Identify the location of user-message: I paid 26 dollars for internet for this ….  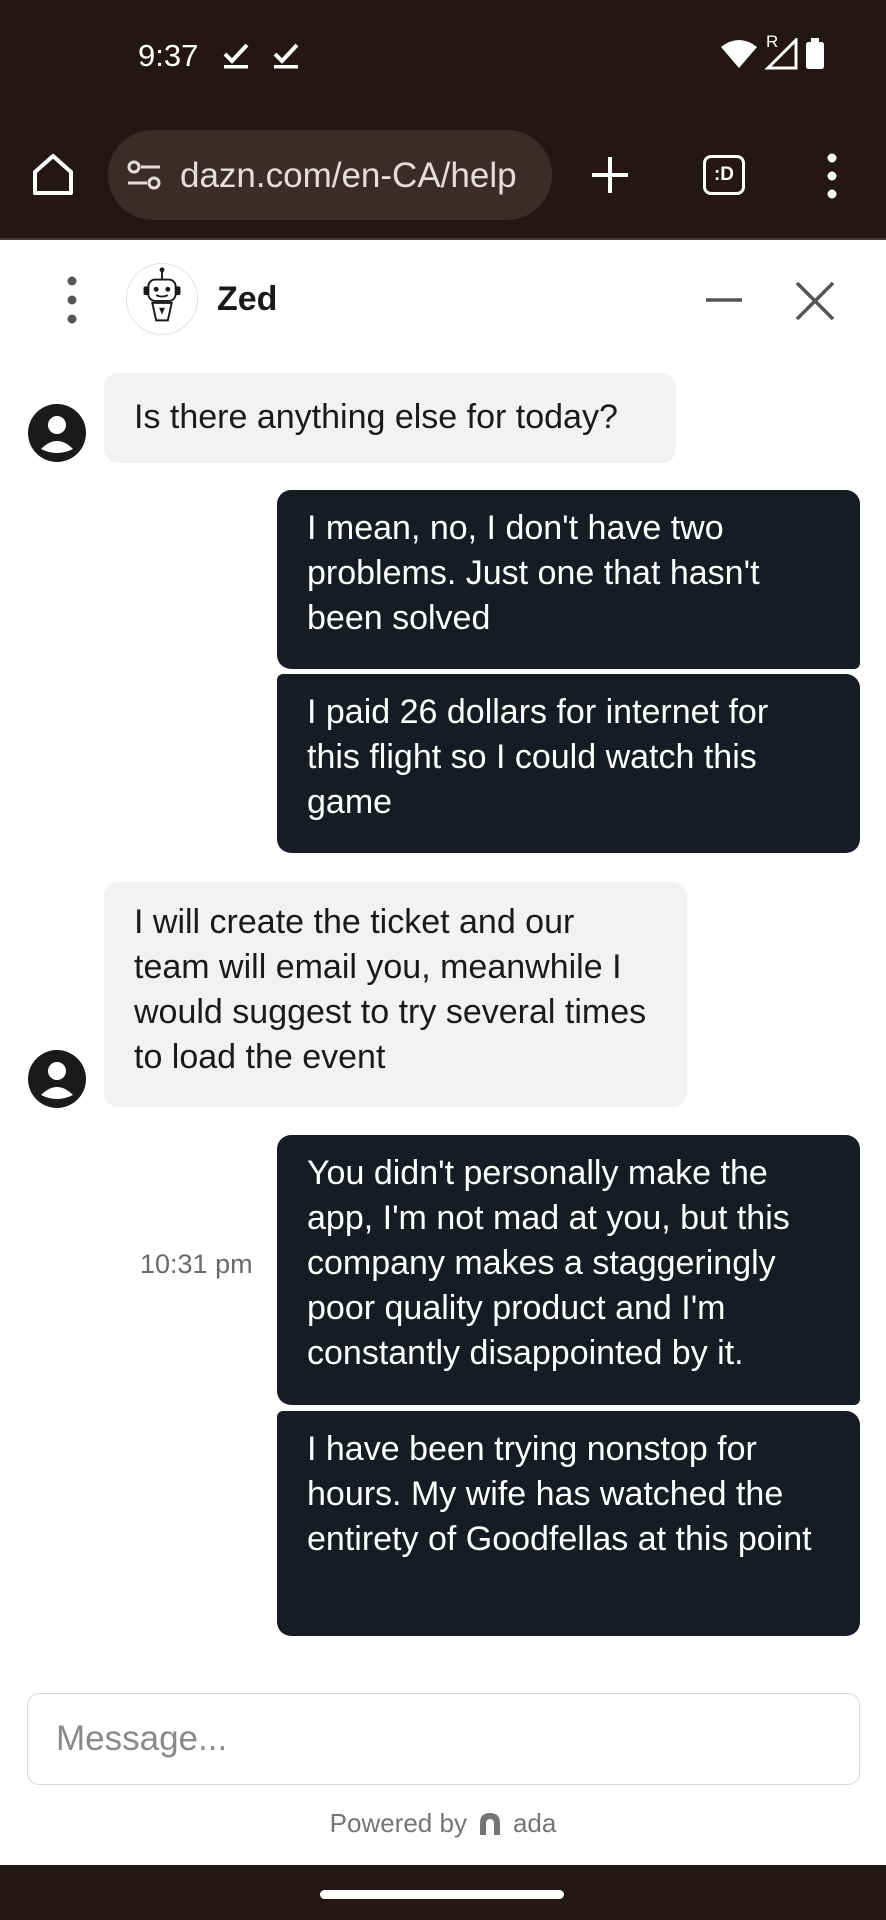
(568, 763).